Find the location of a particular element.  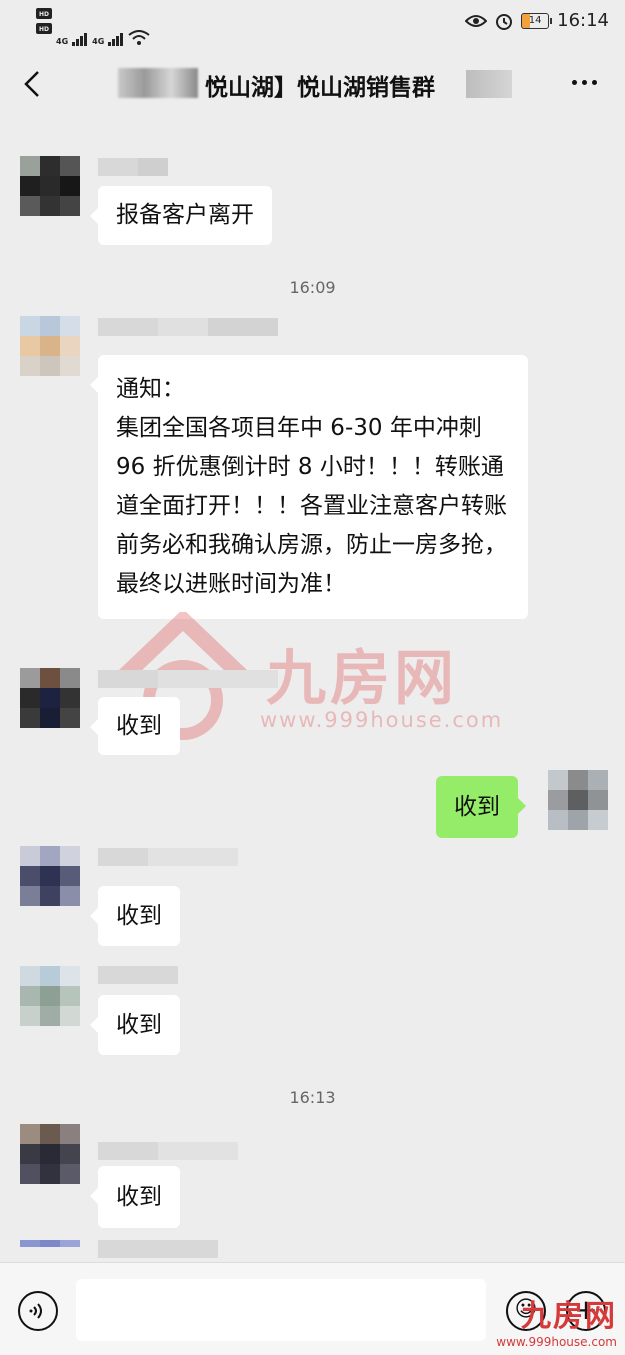

voice-icon is located at coordinates (38, 1311).